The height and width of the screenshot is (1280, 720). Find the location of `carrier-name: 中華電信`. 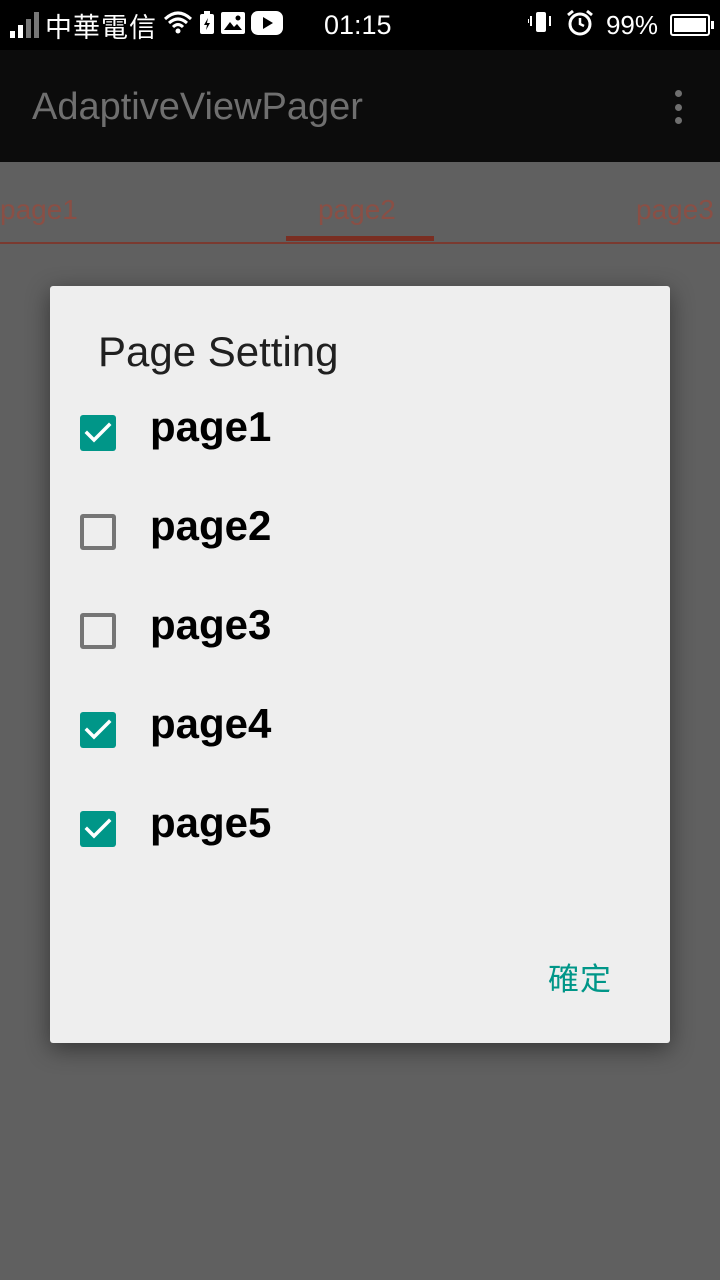

carrier-name: 中華電信 is located at coordinates (101, 27).